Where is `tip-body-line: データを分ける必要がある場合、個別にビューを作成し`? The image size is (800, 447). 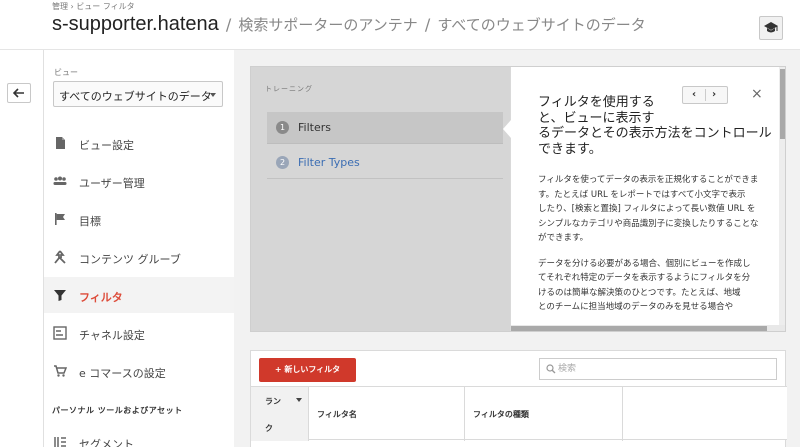 tip-body-line: データを分ける必要がある場合、個別にビューを作成し is located at coordinates (644, 263).